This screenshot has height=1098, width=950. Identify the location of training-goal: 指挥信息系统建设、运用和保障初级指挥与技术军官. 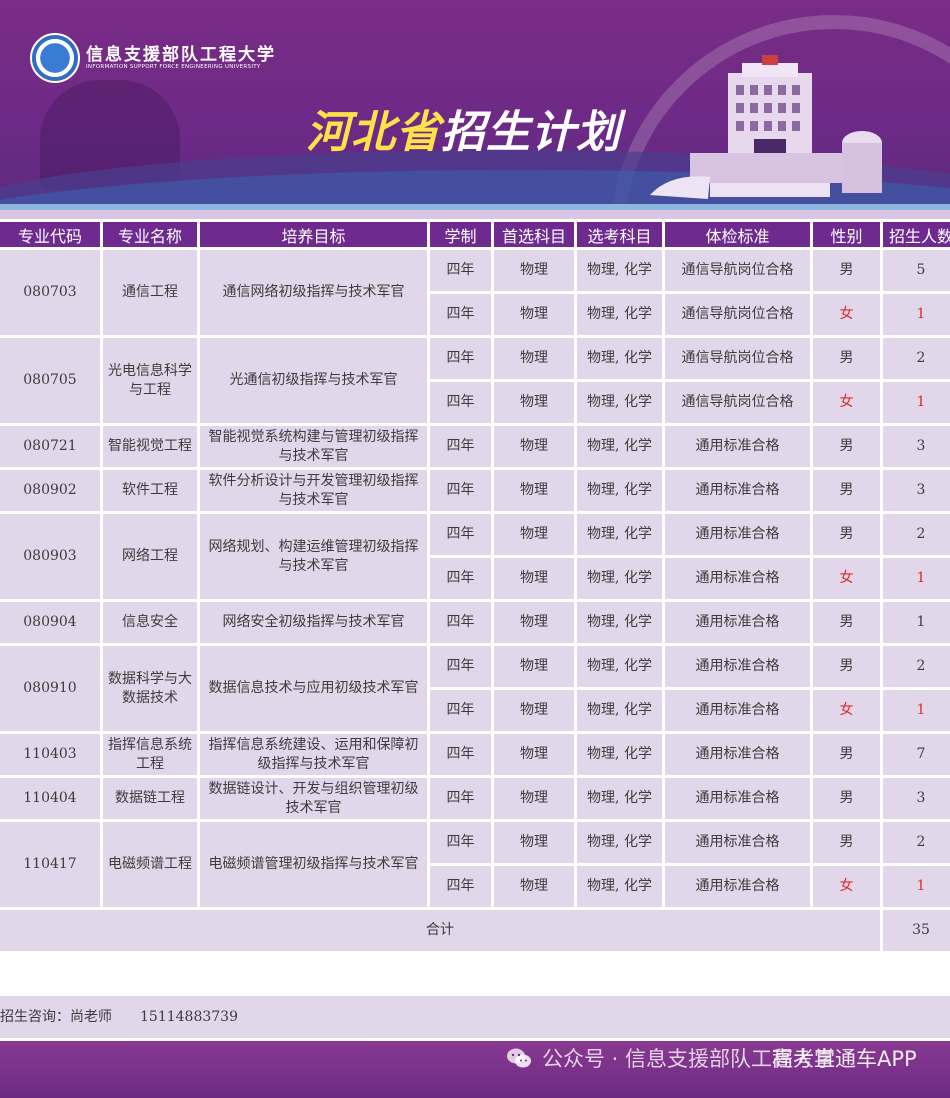
(313, 754).